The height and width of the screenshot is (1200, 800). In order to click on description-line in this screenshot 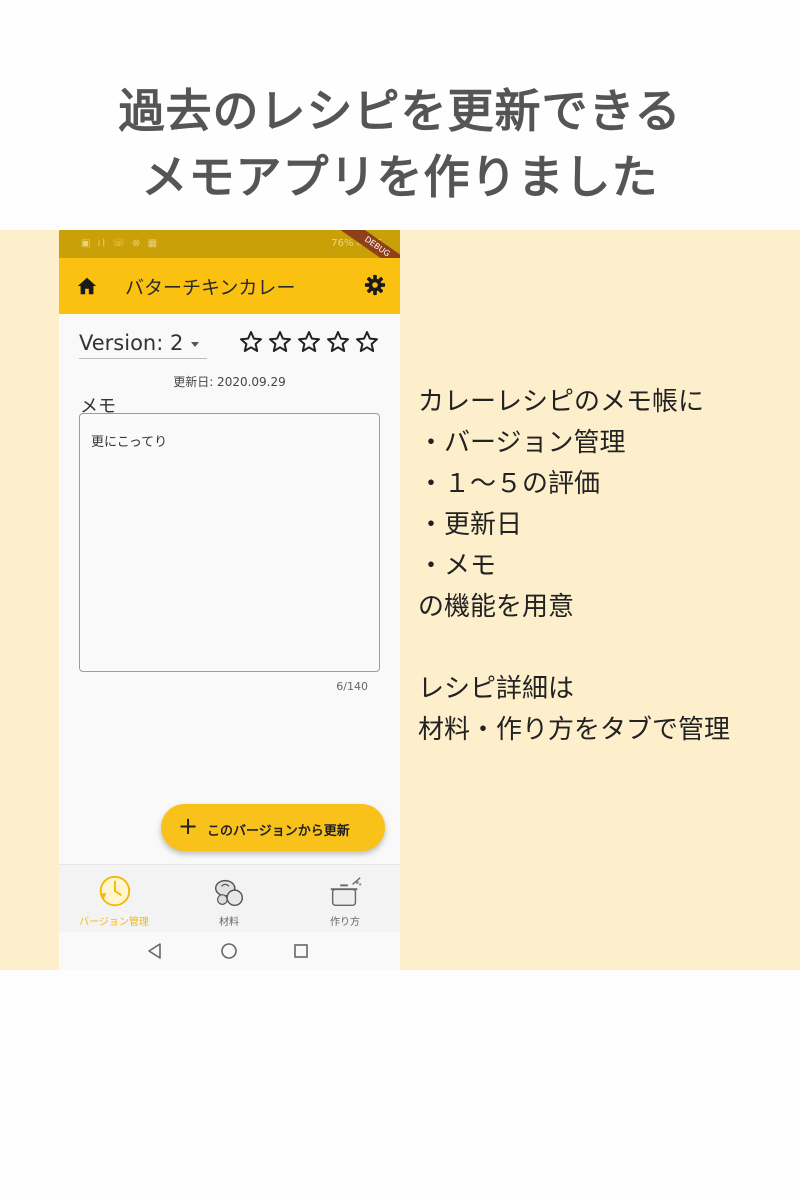, I will do `click(608, 648)`.